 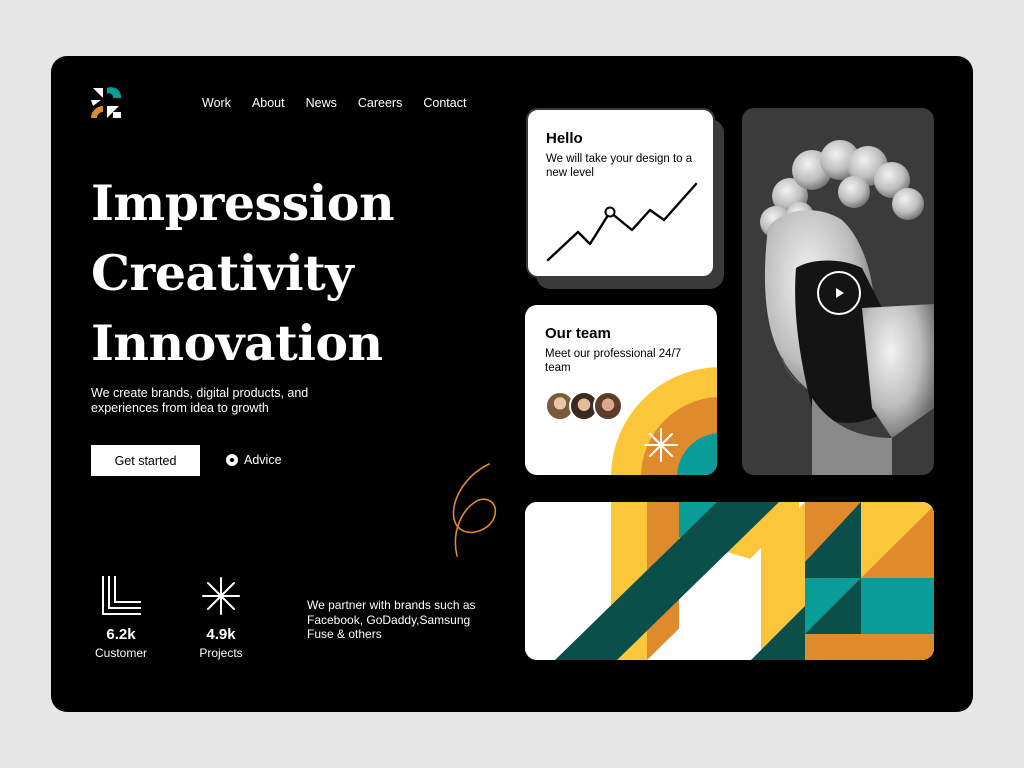 I want to click on nav-contact: Contact, so click(x=444, y=103).